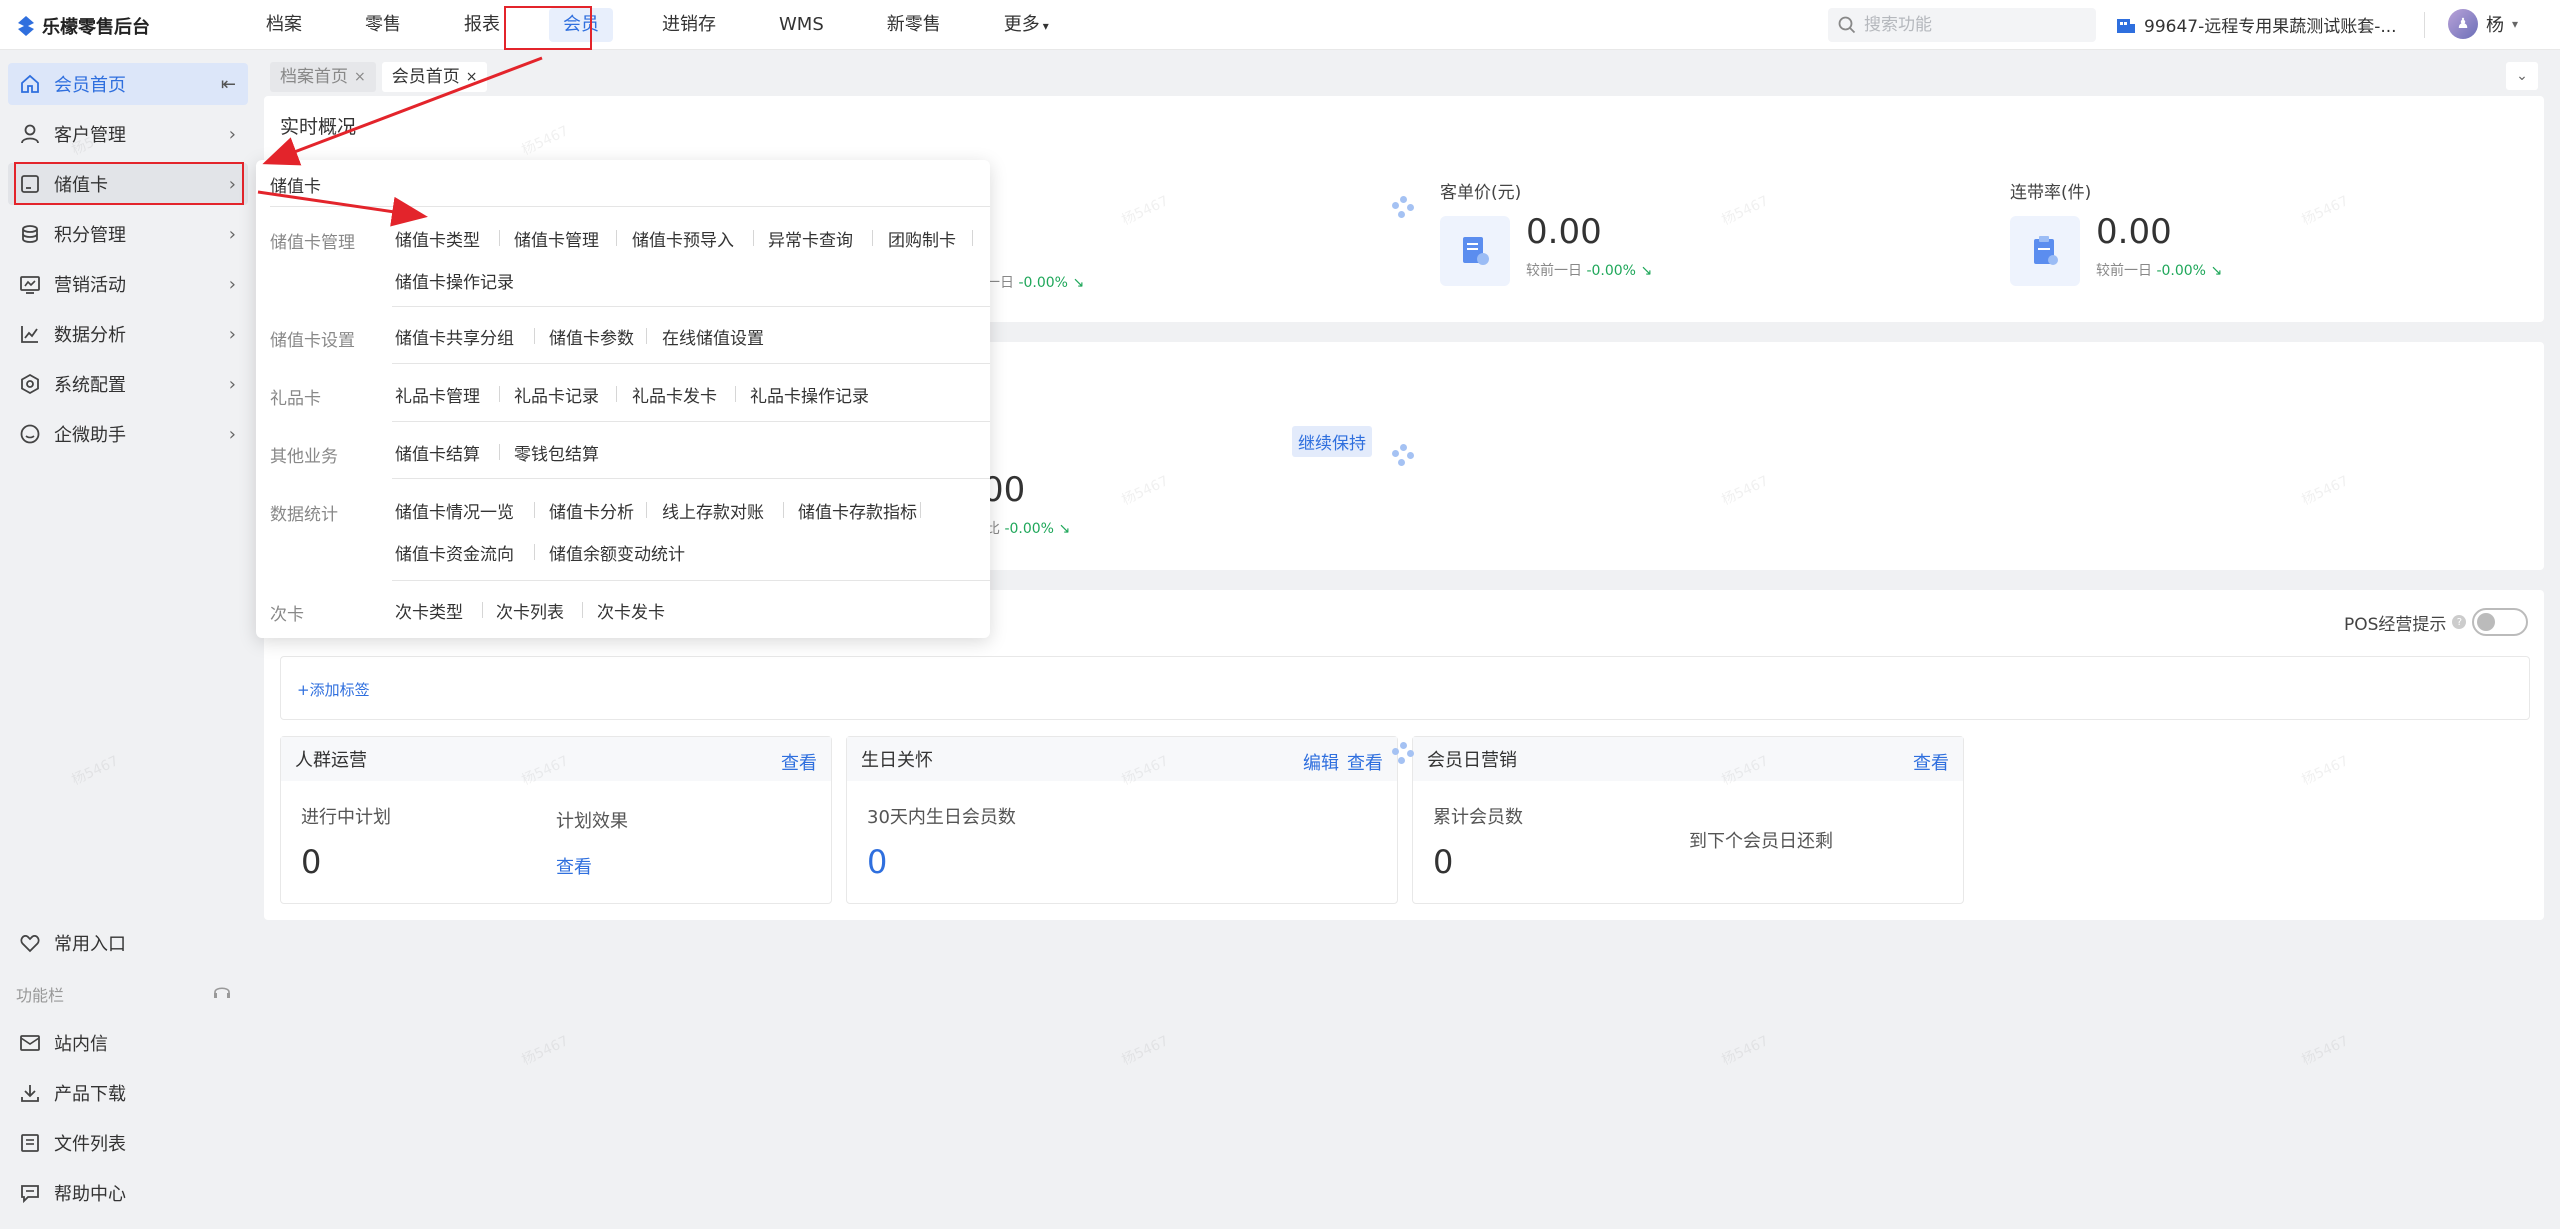 This screenshot has width=2560, height=1229. What do you see at coordinates (128, 1143) in the screenshot?
I see `sidebar-item-files: 文件列表` at bounding box center [128, 1143].